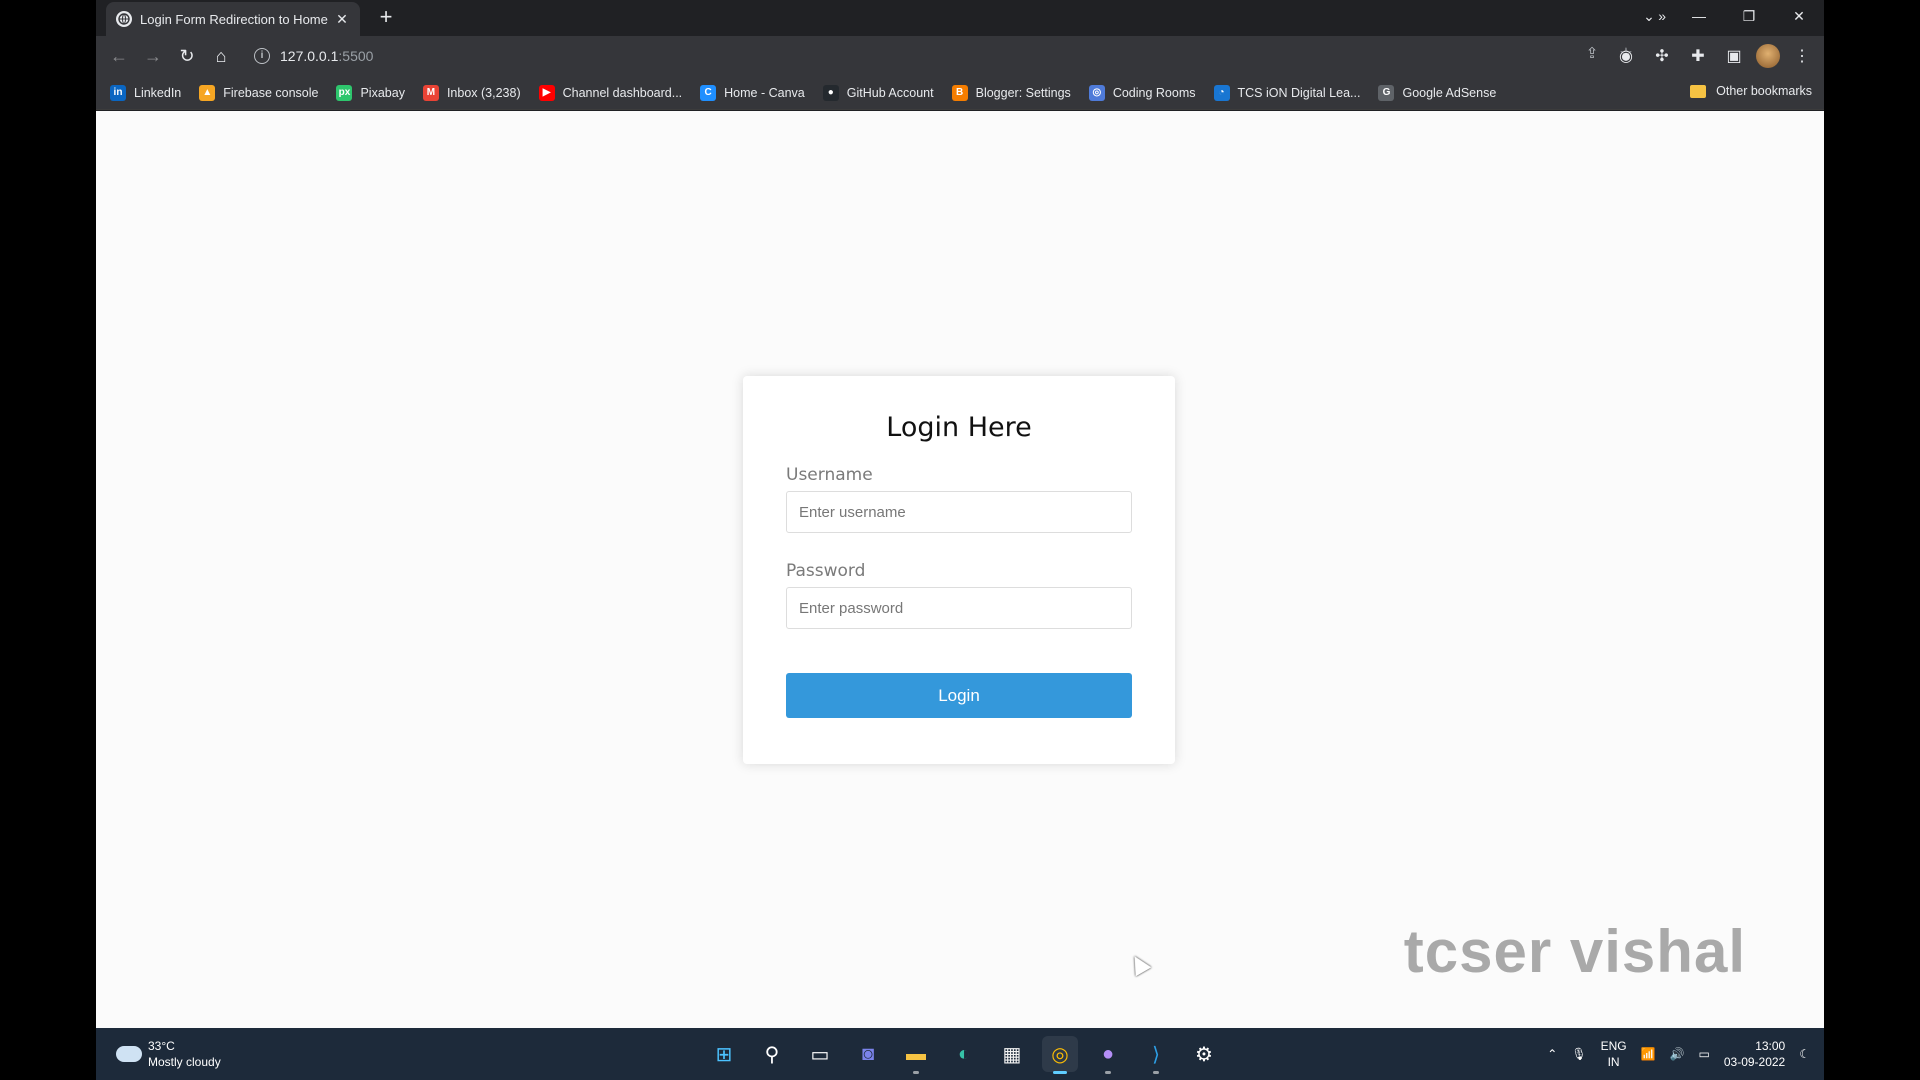  I want to click on tab-title: Login Form Redirection to Home, so click(234, 19).